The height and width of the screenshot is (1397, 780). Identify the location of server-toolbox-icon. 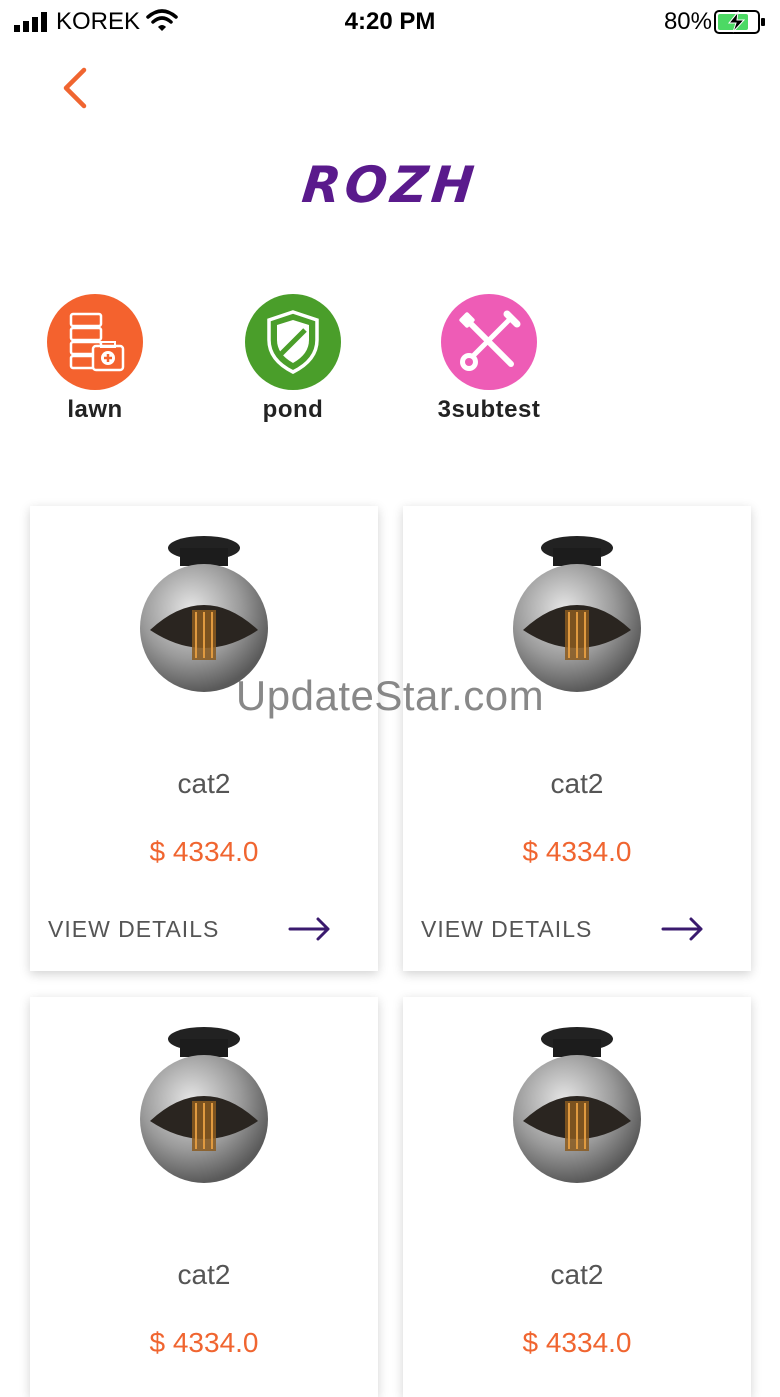
(95, 342).